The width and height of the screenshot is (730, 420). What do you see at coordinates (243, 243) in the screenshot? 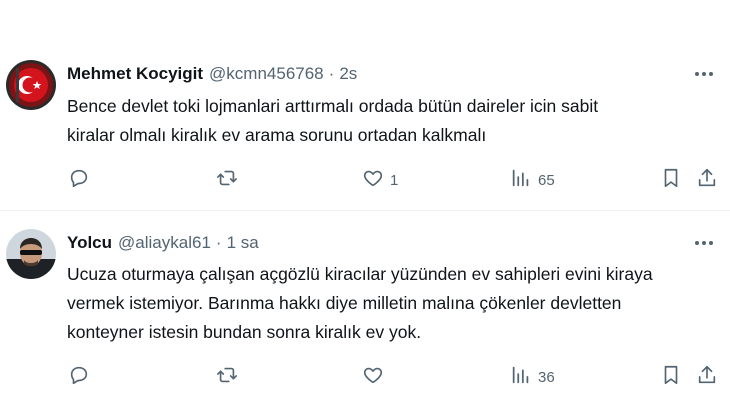
I see `tweet-time: 1 sa` at bounding box center [243, 243].